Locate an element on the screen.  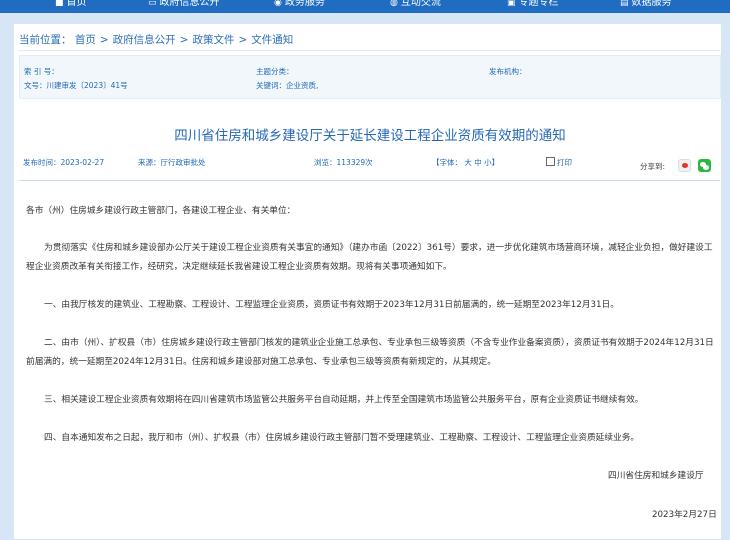
nav-home-label: 首页 is located at coordinates (76, 4).